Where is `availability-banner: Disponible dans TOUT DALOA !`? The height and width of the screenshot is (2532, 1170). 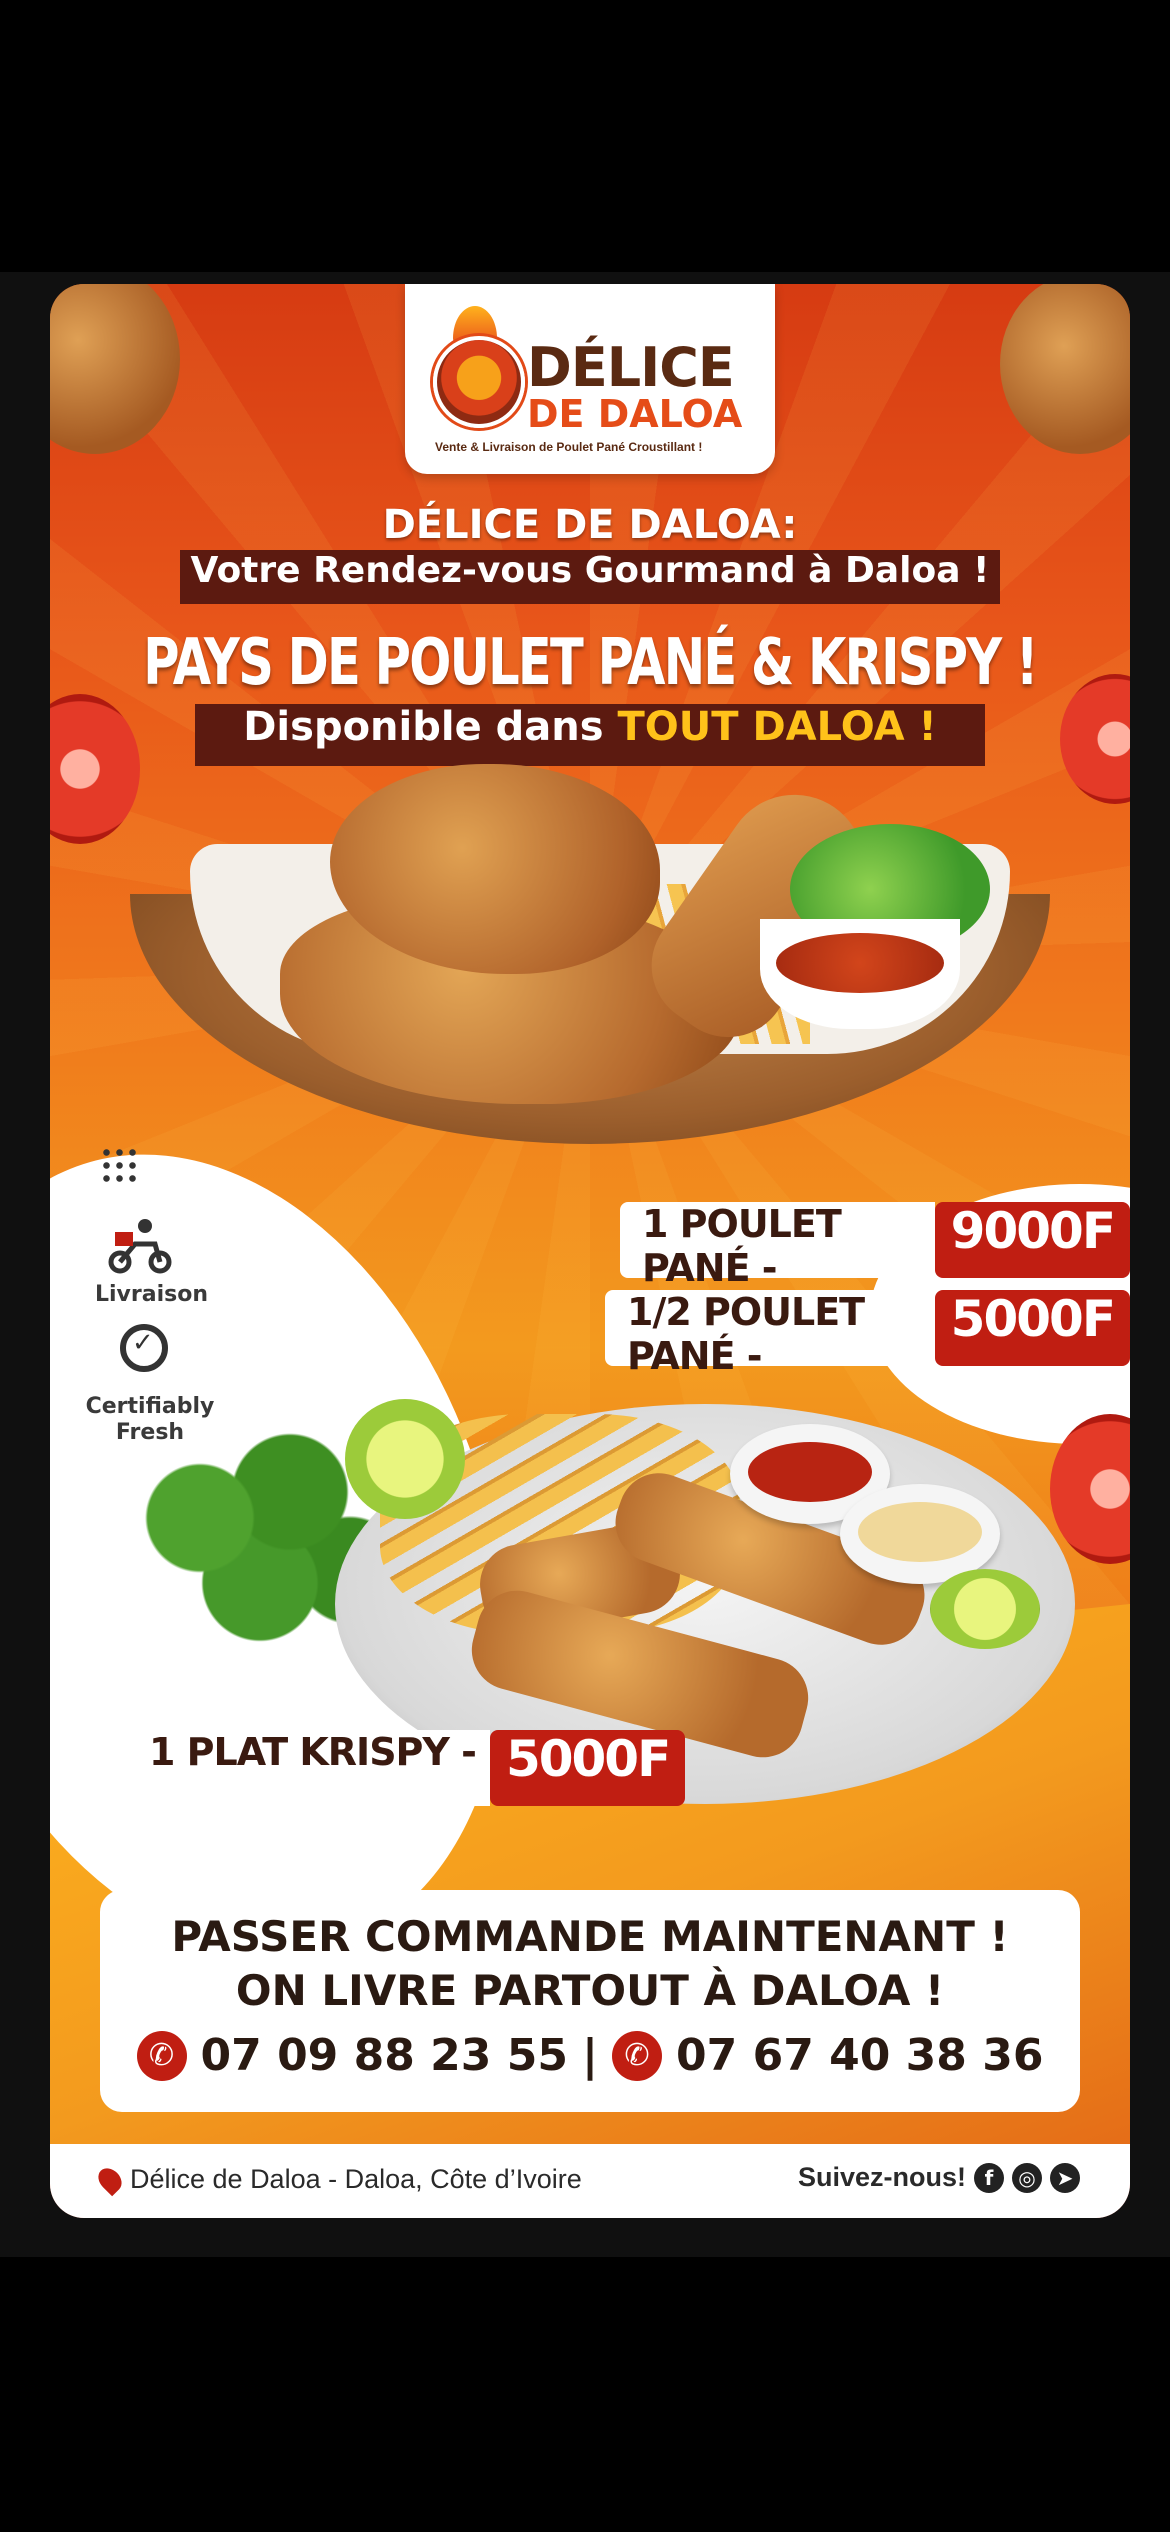
availability-banner: Disponible dans TOUT DALOA ! is located at coordinates (590, 735).